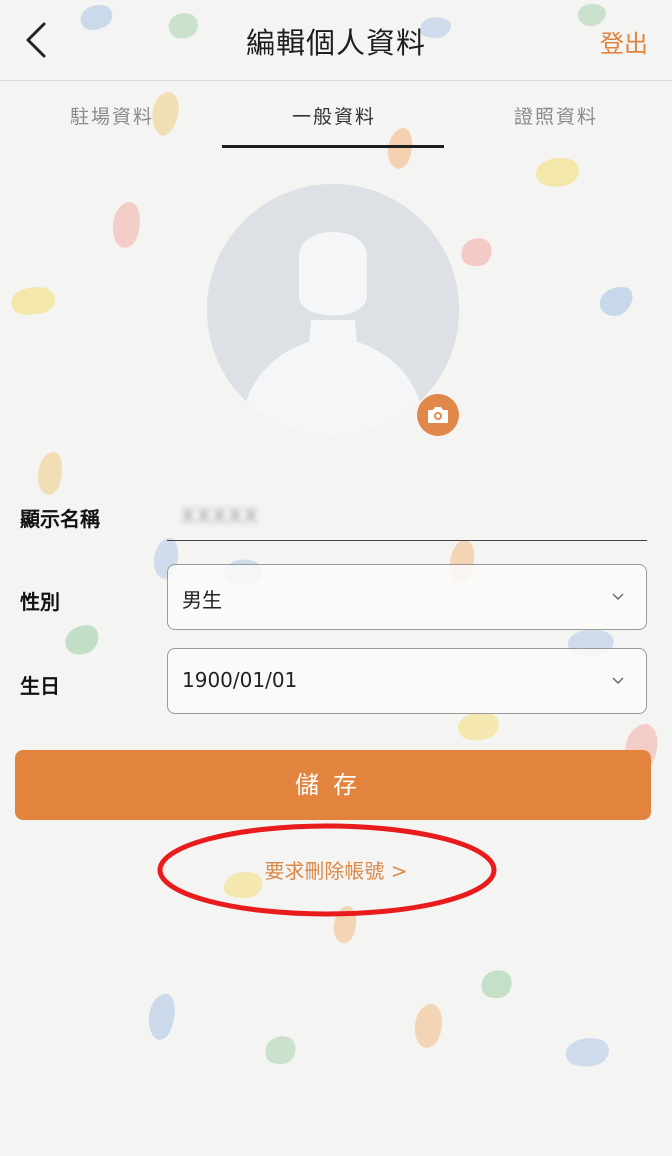 The image size is (672, 1156). What do you see at coordinates (335, 43) in the screenshot?
I see `page-title: 編輯個人資料` at bounding box center [335, 43].